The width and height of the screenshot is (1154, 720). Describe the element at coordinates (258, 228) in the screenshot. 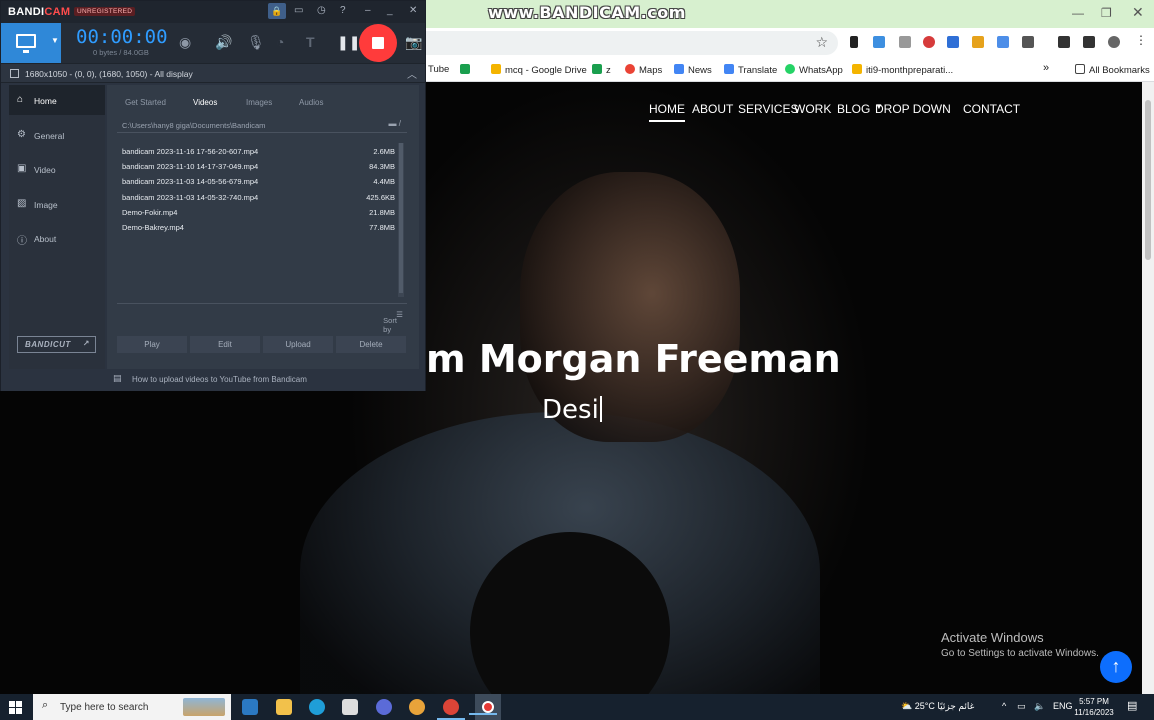

I see `list-item: Demo-Bakrey.mp4 77.8MB` at that location.